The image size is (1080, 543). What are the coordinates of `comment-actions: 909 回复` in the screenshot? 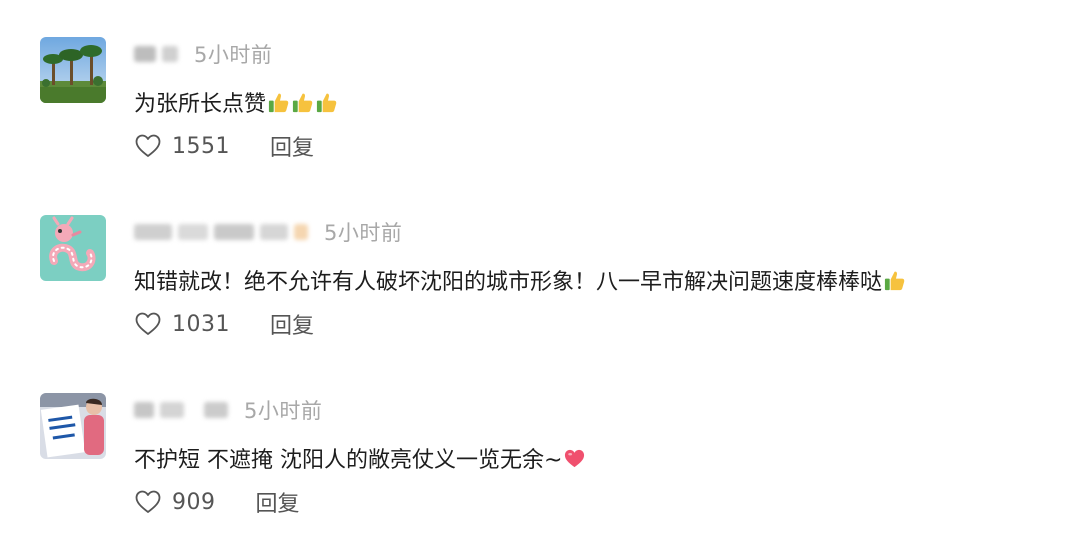 It's located at (217, 502).